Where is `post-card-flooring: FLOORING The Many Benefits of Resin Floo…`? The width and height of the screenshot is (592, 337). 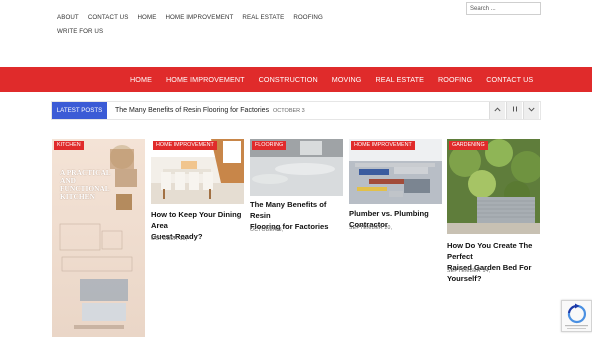
post-card-flooring: FLOORING The Many Benefits of Resin Floo… is located at coordinates (296, 189).